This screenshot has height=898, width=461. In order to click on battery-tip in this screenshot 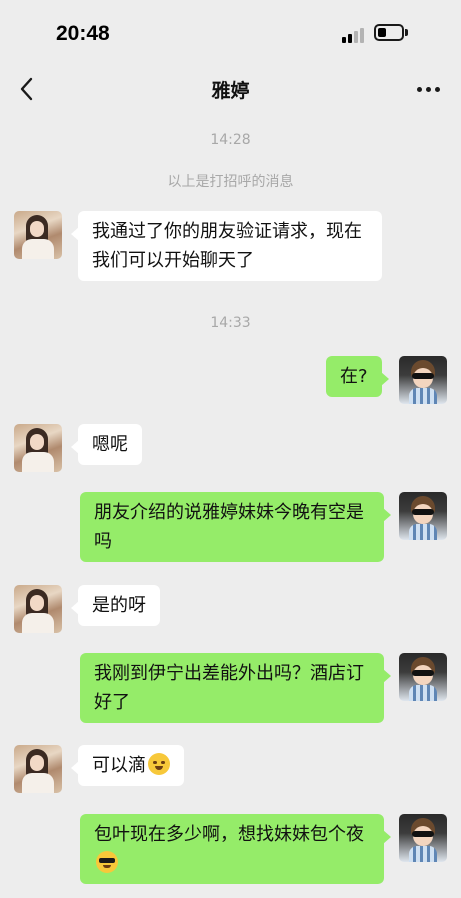, I will do `click(406, 32)`.